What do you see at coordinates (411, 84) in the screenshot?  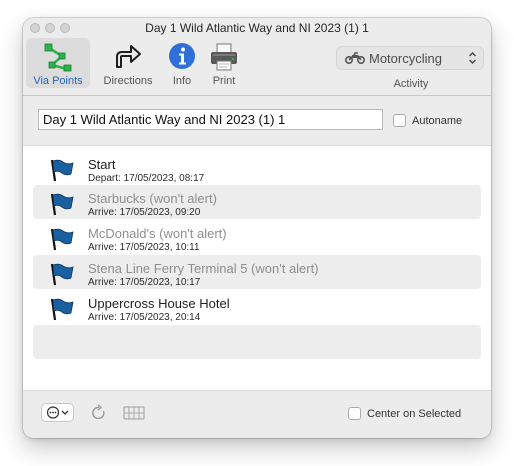 I see `activity-label: Activity` at bounding box center [411, 84].